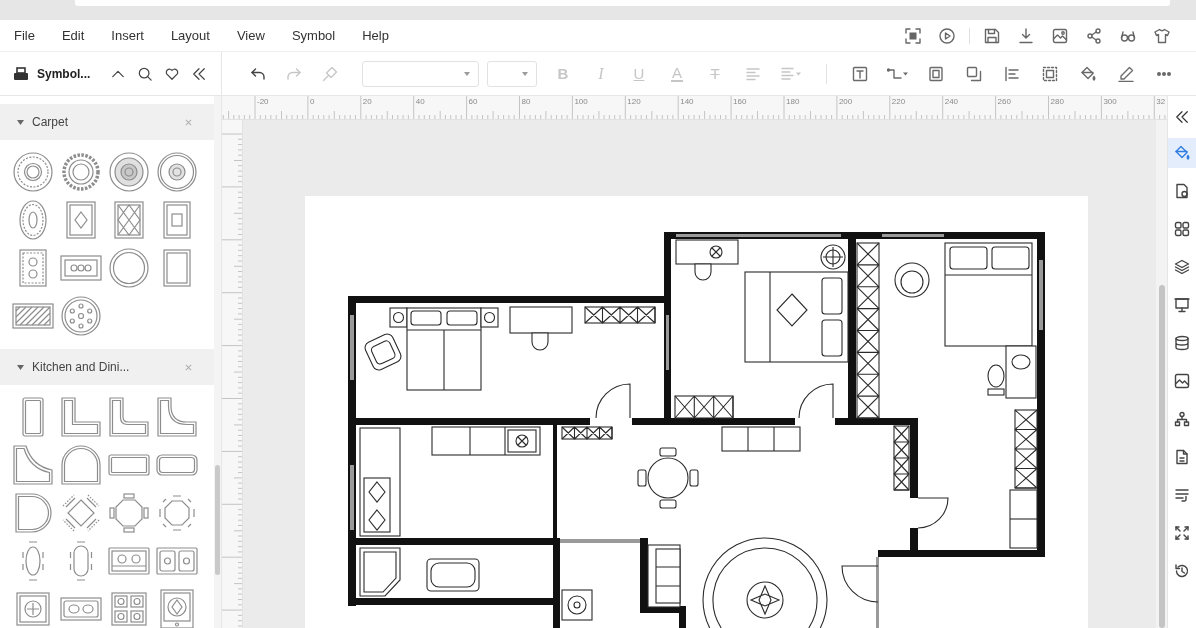 This screenshot has height=628, width=1196. I want to click on document-gear-icon, so click(1182, 191).